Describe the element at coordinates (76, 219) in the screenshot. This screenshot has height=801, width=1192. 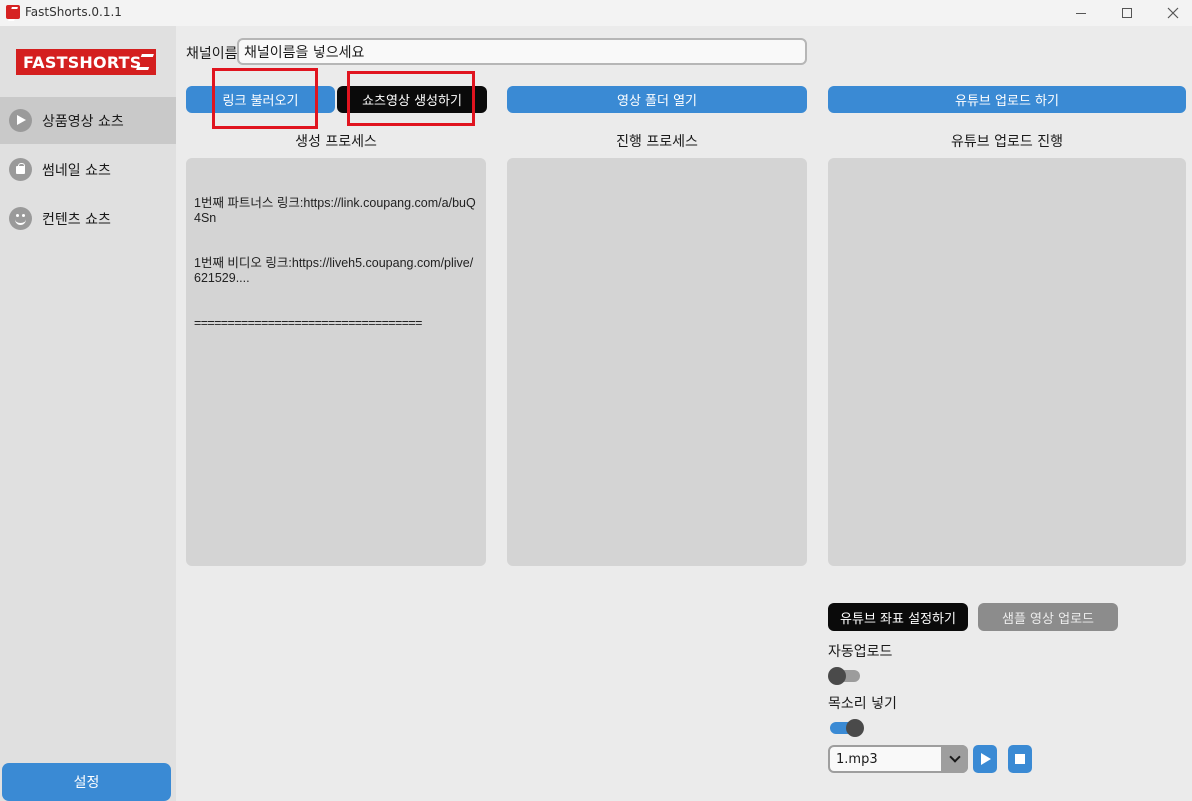
I see `sidebar-item-label: 컨텐츠 쇼츠` at that location.